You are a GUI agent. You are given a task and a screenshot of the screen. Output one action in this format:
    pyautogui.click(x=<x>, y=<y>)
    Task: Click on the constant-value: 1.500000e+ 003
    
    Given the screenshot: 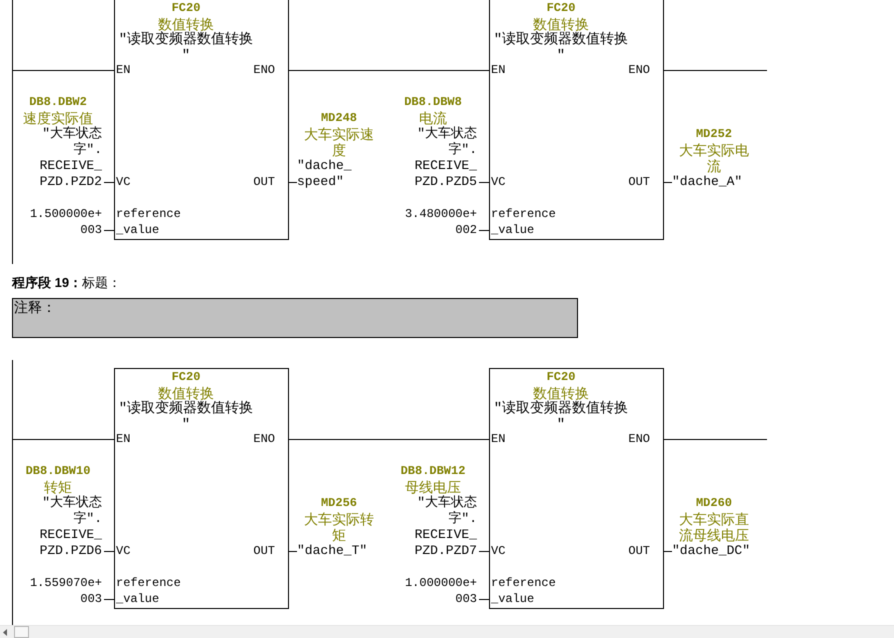 What is the action you would take?
    pyautogui.click(x=66, y=222)
    